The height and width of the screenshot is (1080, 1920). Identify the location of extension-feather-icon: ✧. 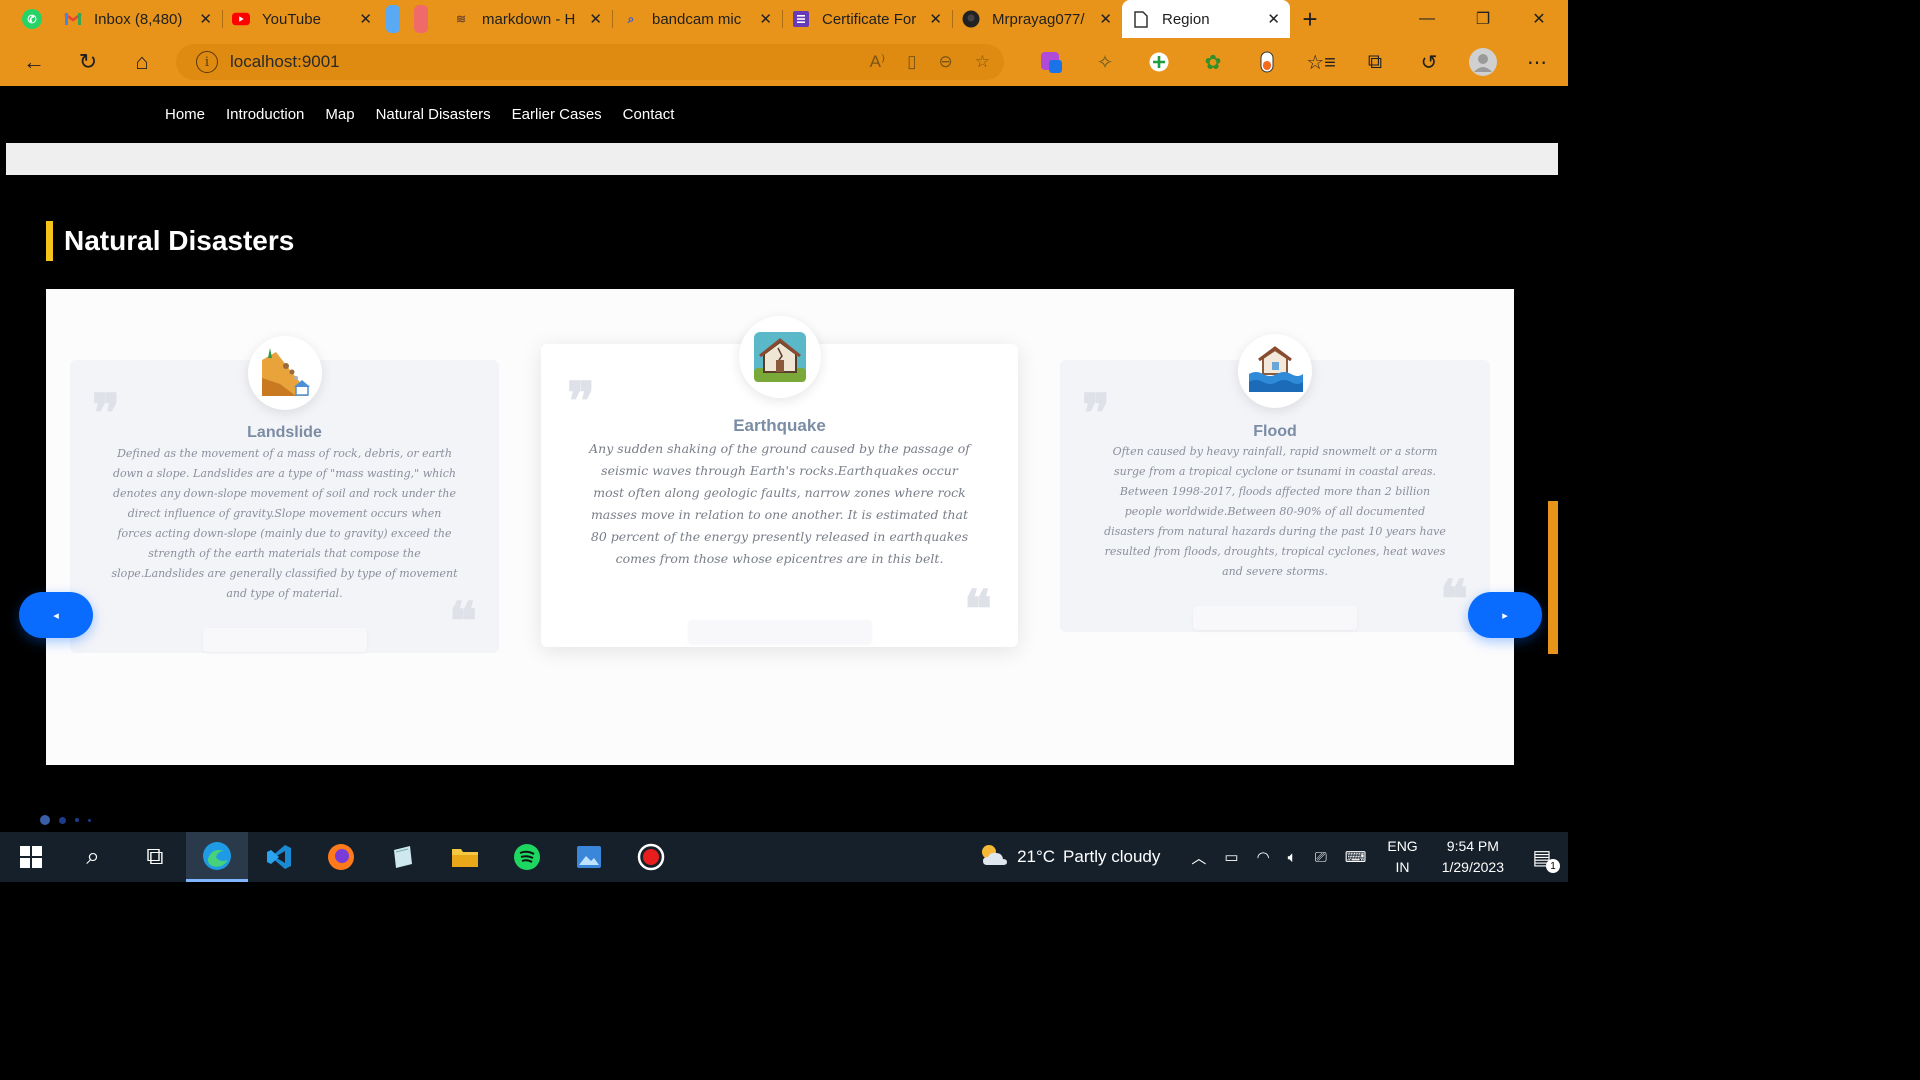
(1105, 62).